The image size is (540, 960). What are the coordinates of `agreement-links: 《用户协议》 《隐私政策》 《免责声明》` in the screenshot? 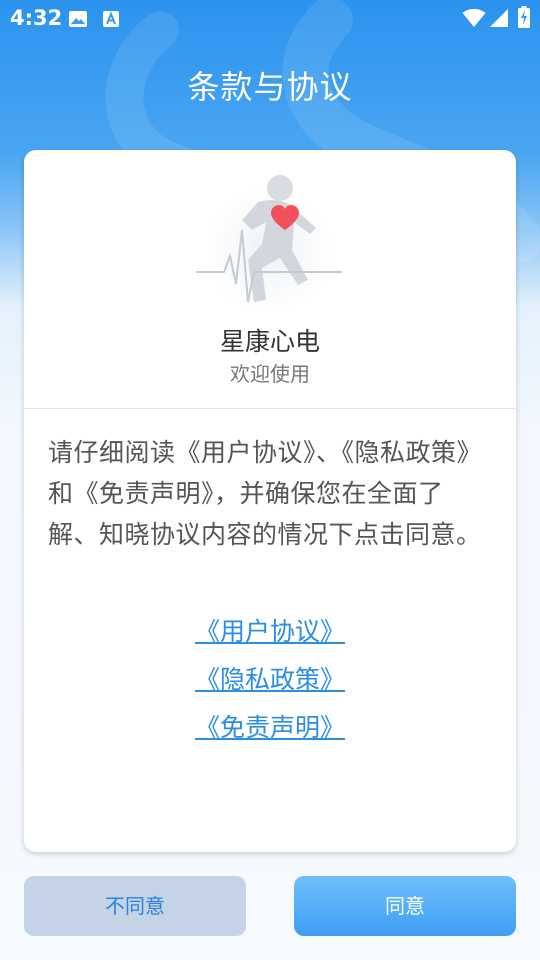 It's located at (270, 682).